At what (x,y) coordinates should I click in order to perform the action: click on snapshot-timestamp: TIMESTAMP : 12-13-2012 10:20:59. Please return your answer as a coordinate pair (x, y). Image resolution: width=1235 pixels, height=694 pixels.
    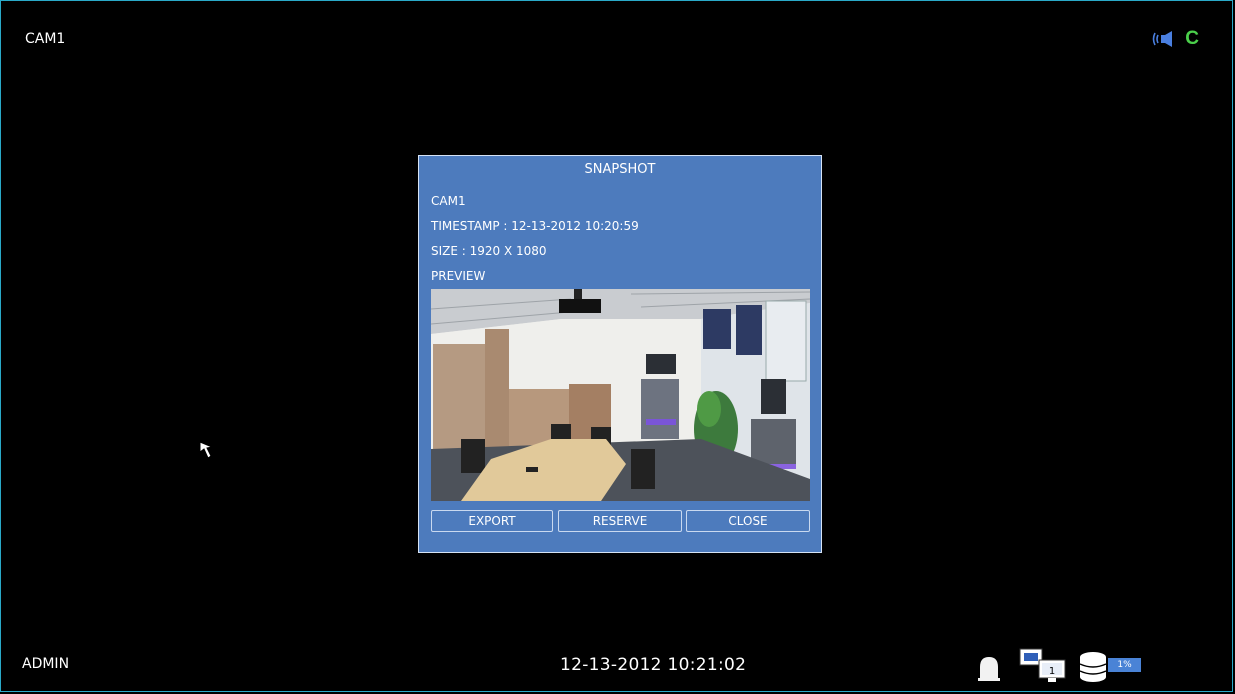
    Looking at the image, I should click on (535, 226).